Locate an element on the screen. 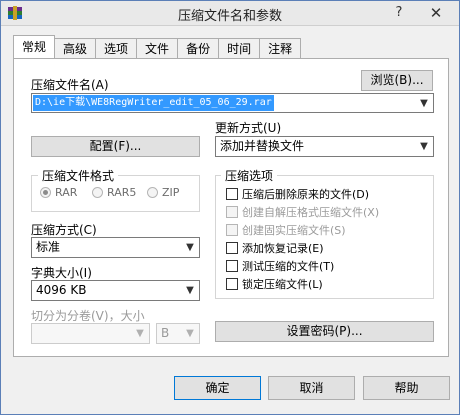 The width and height of the screenshot is (460, 415). lock-archive-checkbox: 锁定压缩文件(L) is located at coordinates (274, 284).